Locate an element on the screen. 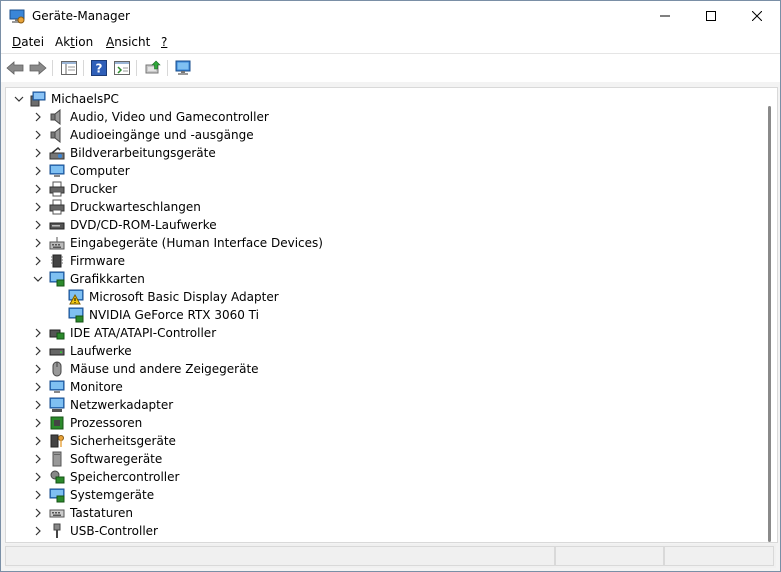  scan-hardware-button is located at coordinates (184, 68).